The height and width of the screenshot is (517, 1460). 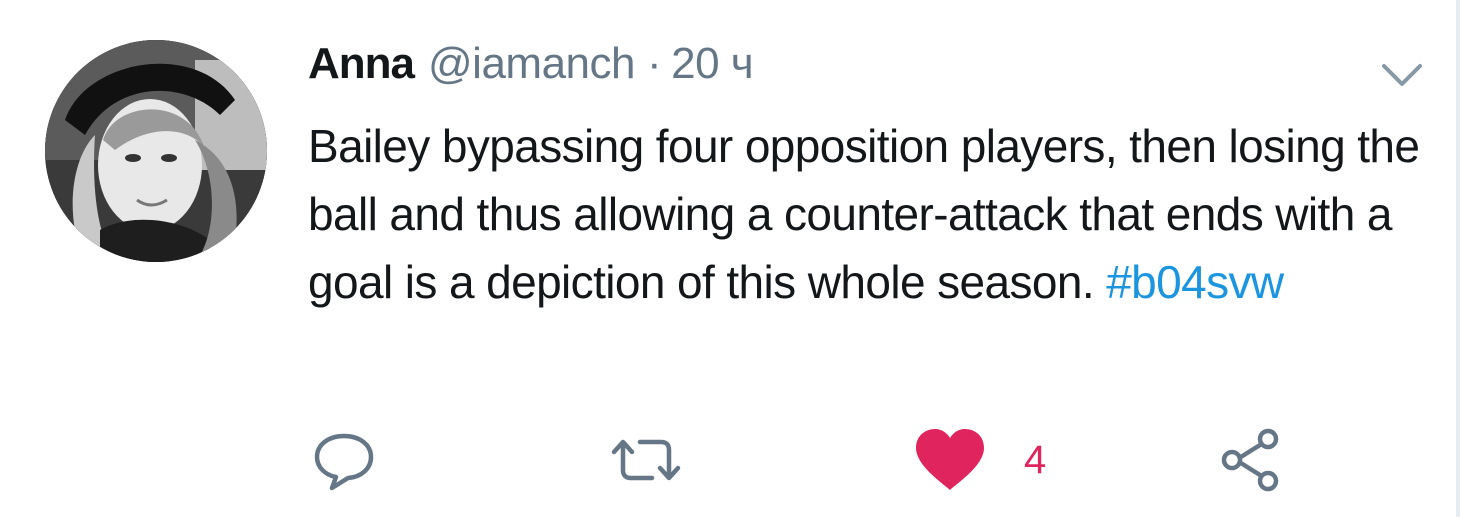 I want to click on timestamp: 20 ч, so click(x=712, y=64).